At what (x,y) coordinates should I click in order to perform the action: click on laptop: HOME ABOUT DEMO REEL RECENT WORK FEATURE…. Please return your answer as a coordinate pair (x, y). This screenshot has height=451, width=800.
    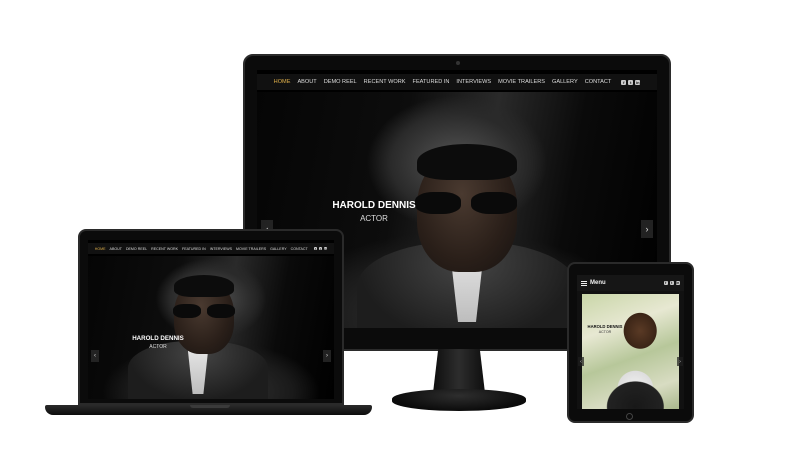
    Looking at the image, I should click on (211, 317).